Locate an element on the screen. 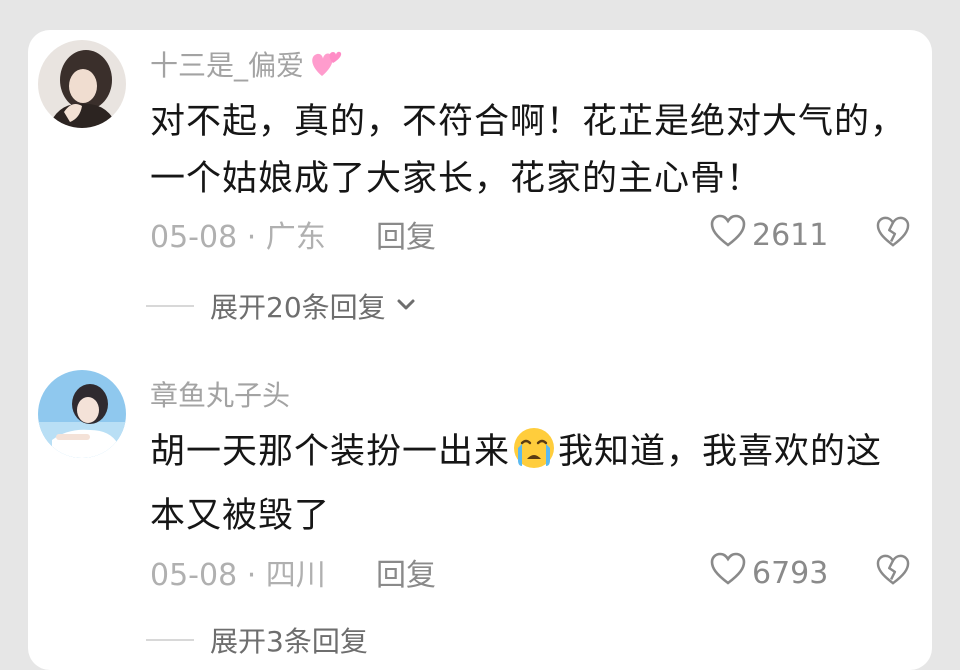 The width and height of the screenshot is (960, 670). like-count: 6793 is located at coordinates (790, 573).